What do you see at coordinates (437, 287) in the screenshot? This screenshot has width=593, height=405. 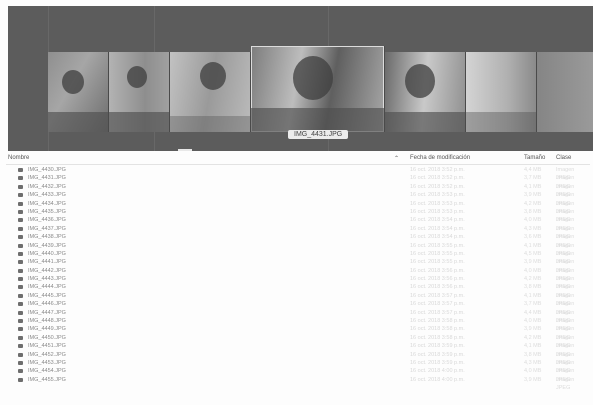 I see `file-date: 16 oct. 2018 3:56 p.m.` at bounding box center [437, 287].